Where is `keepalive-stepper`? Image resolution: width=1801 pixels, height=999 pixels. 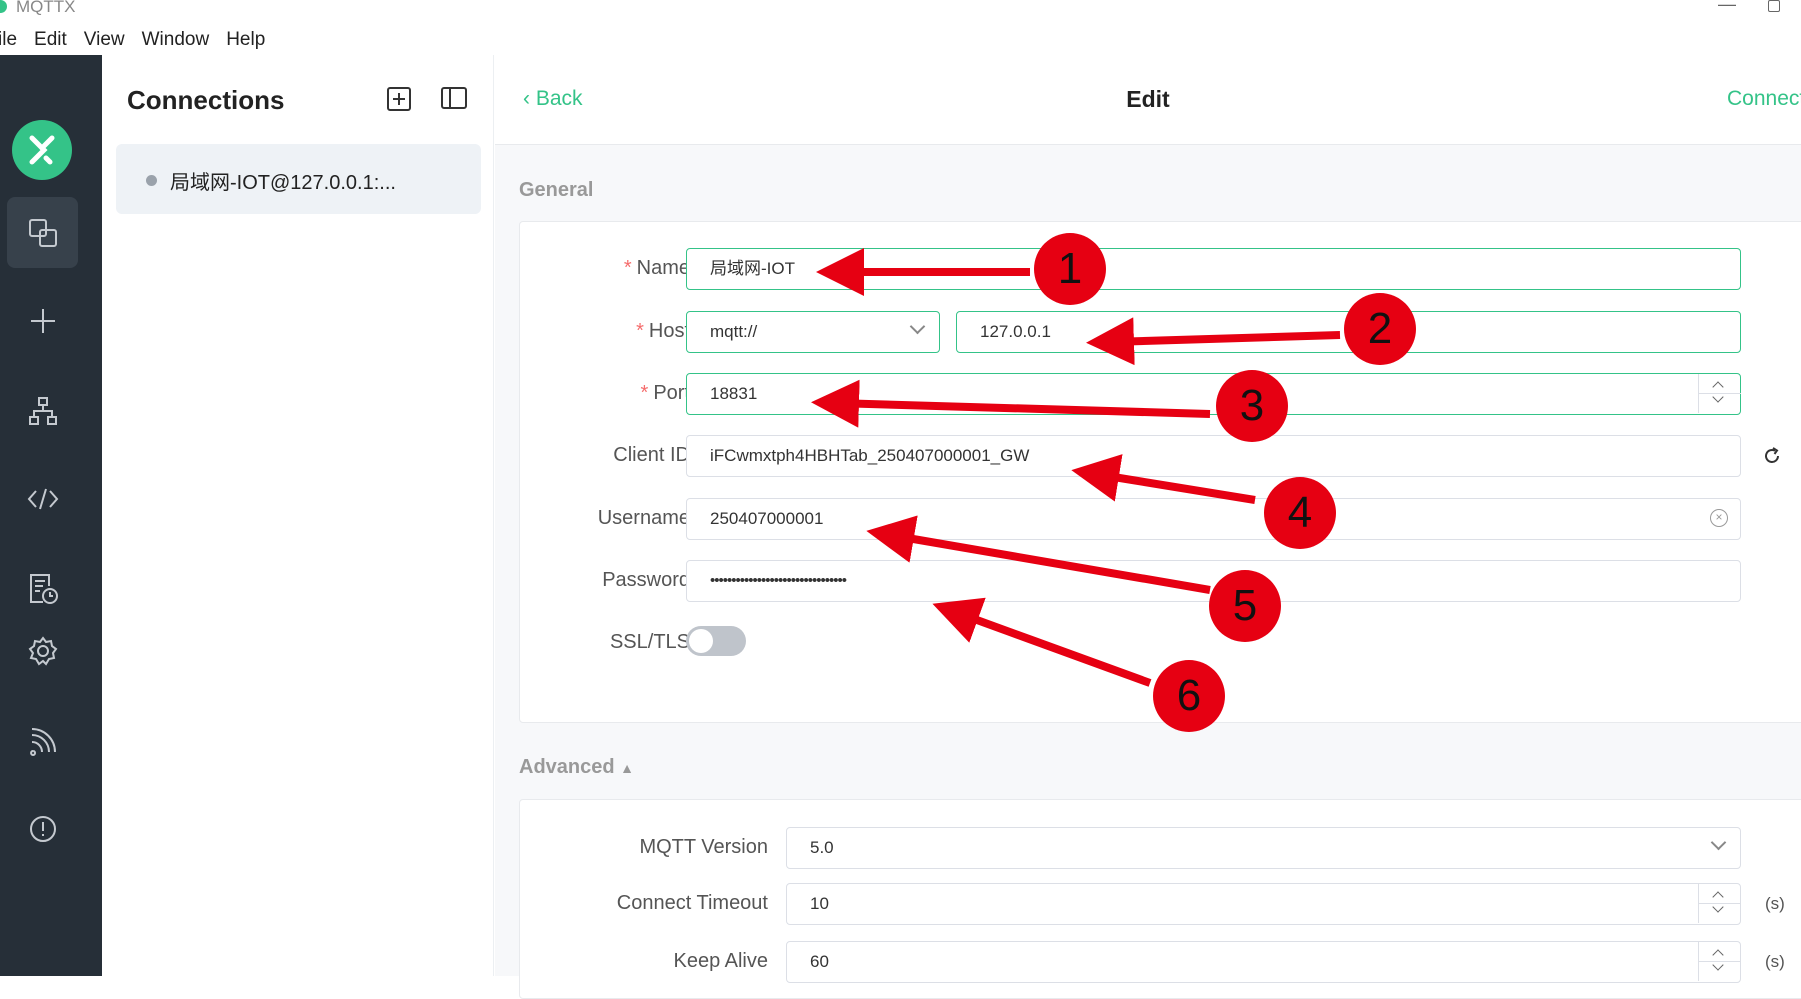 keepalive-stepper is located at coordinates (1719, 961).